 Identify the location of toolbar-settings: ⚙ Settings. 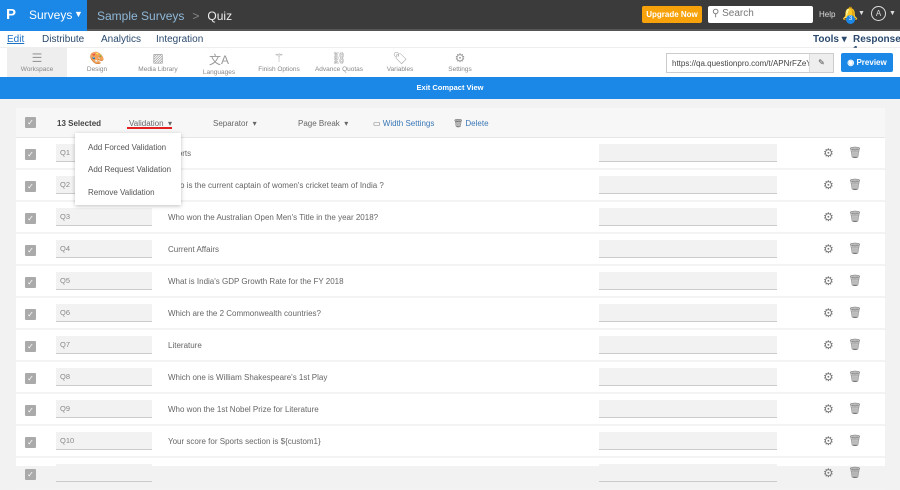
(460, 62).